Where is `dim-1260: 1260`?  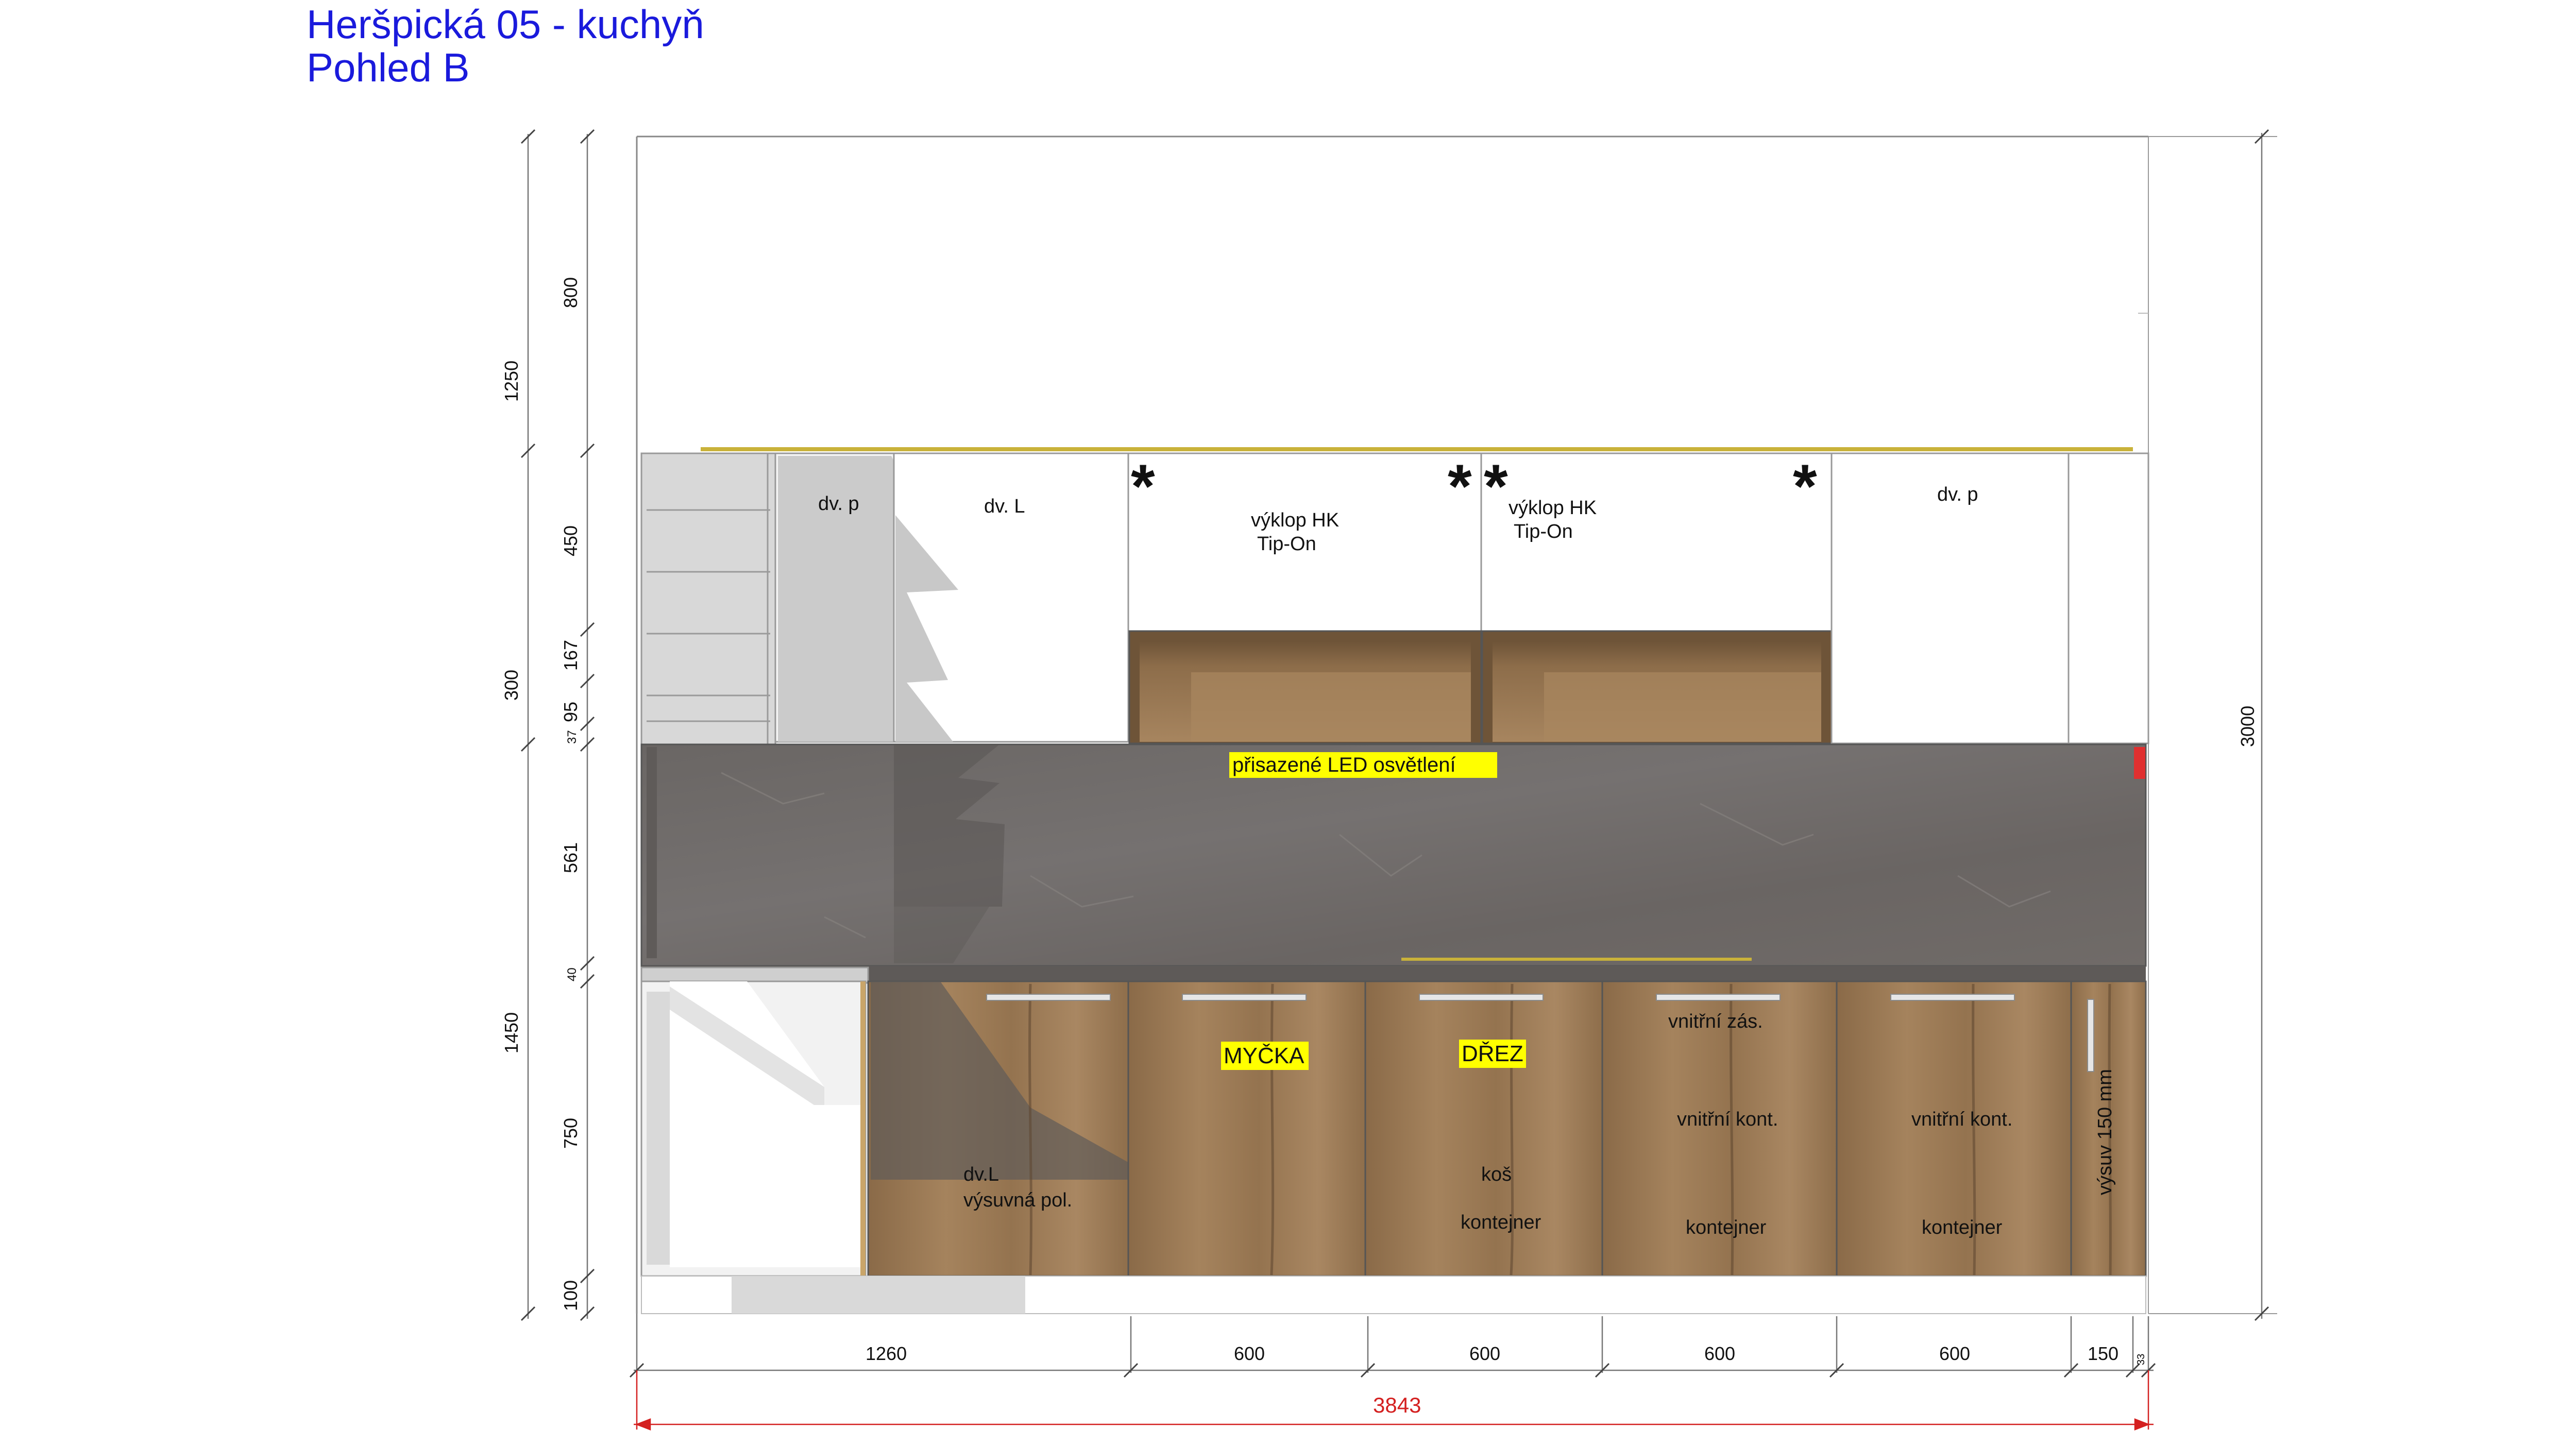 dim-1260: 1260 is located at coordinates (886, 1353).